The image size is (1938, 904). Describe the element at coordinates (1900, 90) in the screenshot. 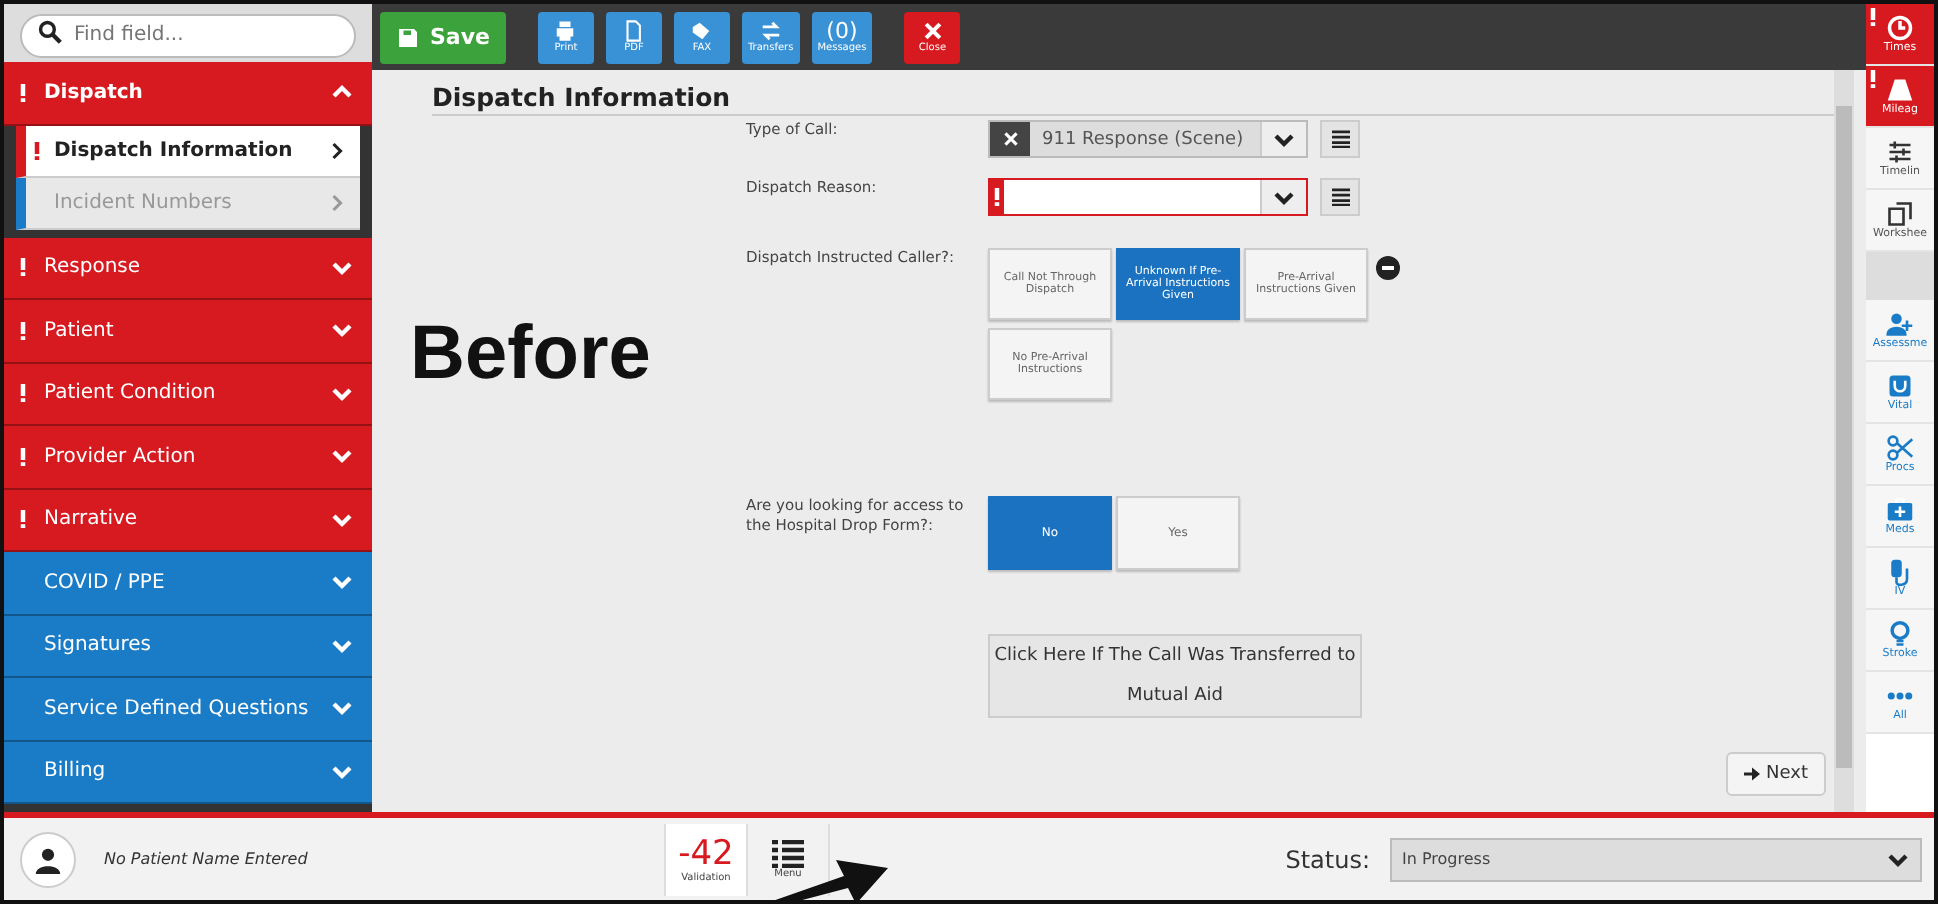

I see `mileage-icon` at that location.